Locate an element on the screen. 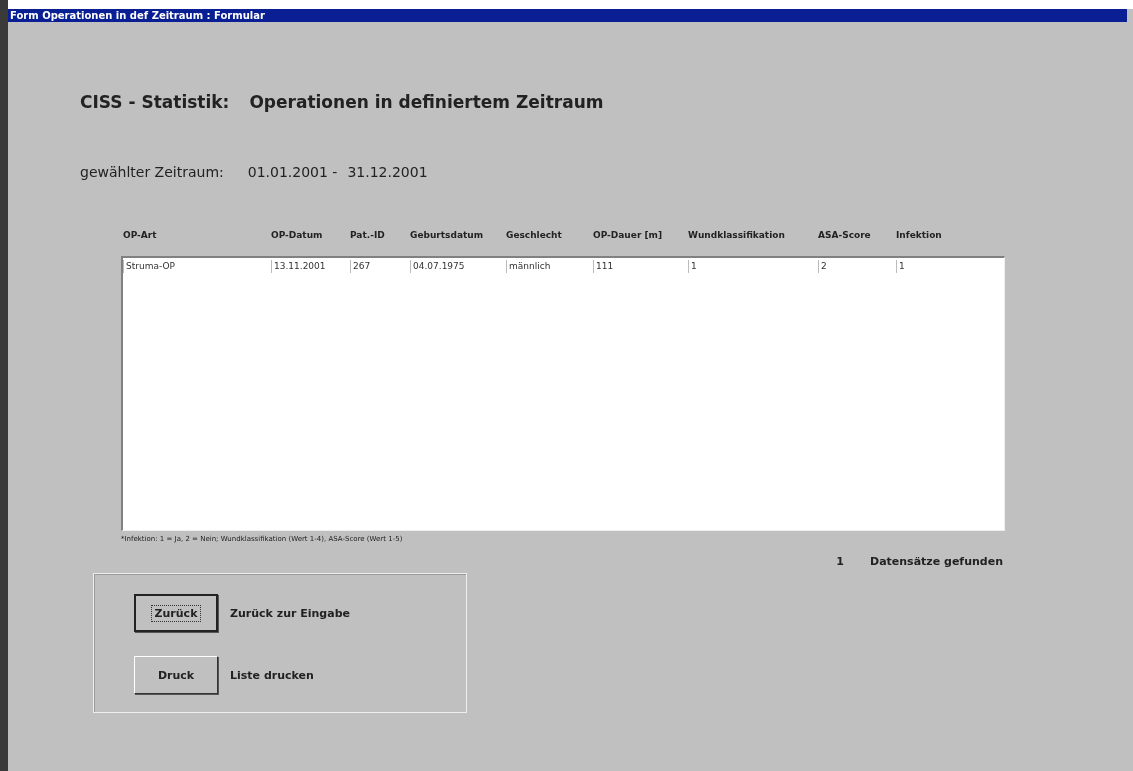 The image size is (1133, 771). column-header: Wundklassifikation is located at coordinates (737, 235).